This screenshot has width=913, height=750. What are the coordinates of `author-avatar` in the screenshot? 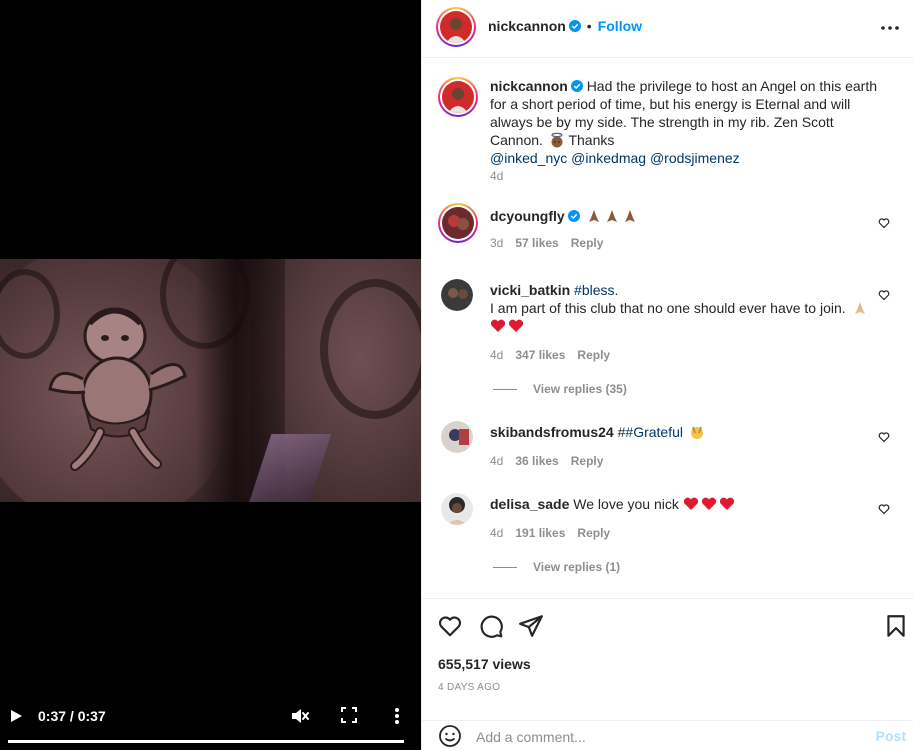 It's located at (456, 27).